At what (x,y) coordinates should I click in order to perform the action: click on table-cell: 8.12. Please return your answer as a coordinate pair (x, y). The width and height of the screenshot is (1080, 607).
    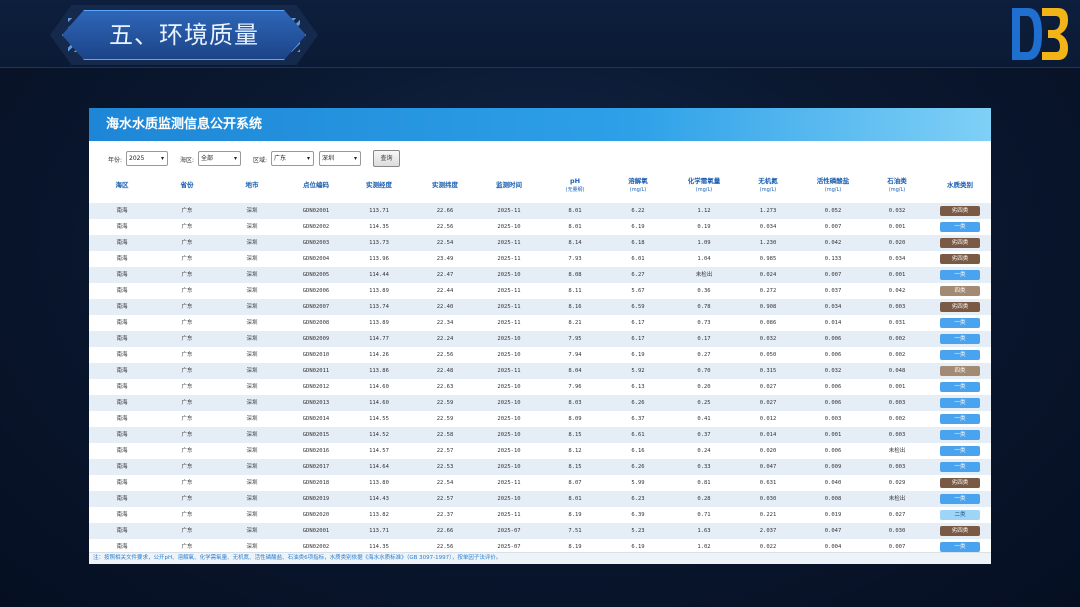
    Looking at the image, I should click on (575, 451).